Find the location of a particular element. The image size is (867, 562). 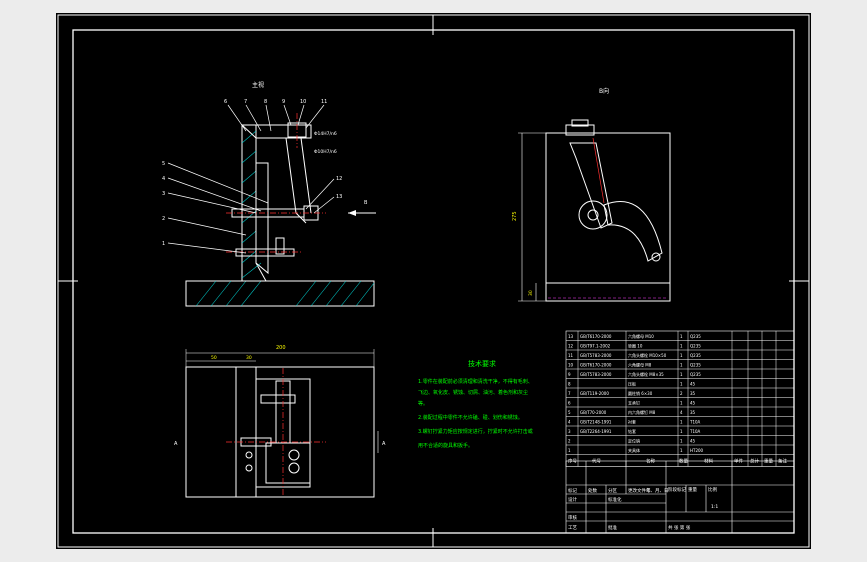

tb-review: 审核 is located at coordinates (572, 517).